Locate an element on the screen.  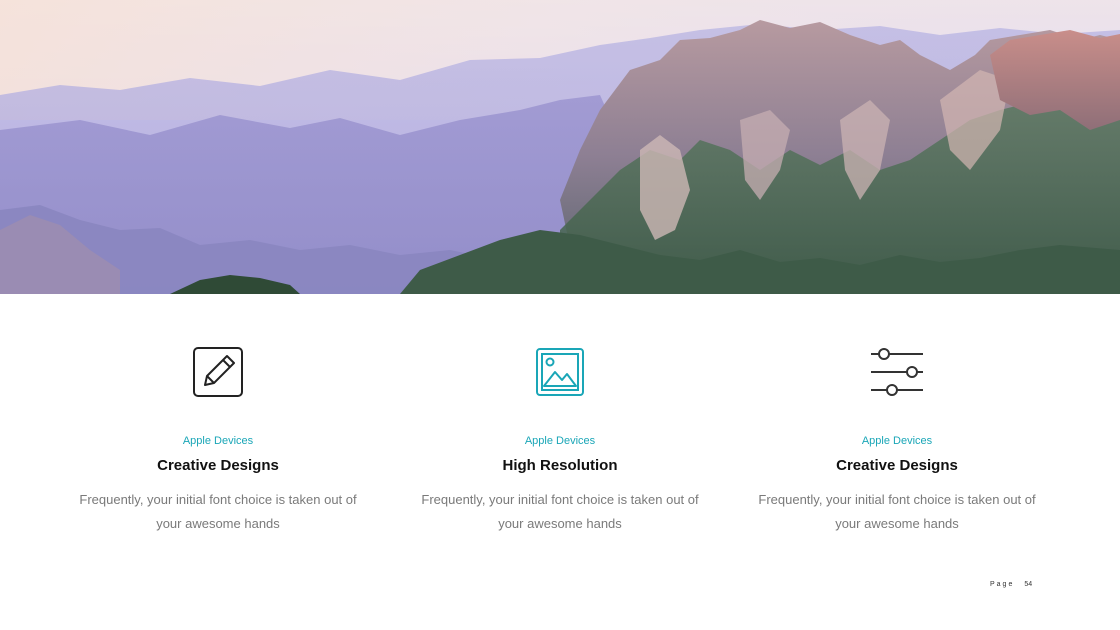
page-number: 54 is located at coordinates (1028, 584).